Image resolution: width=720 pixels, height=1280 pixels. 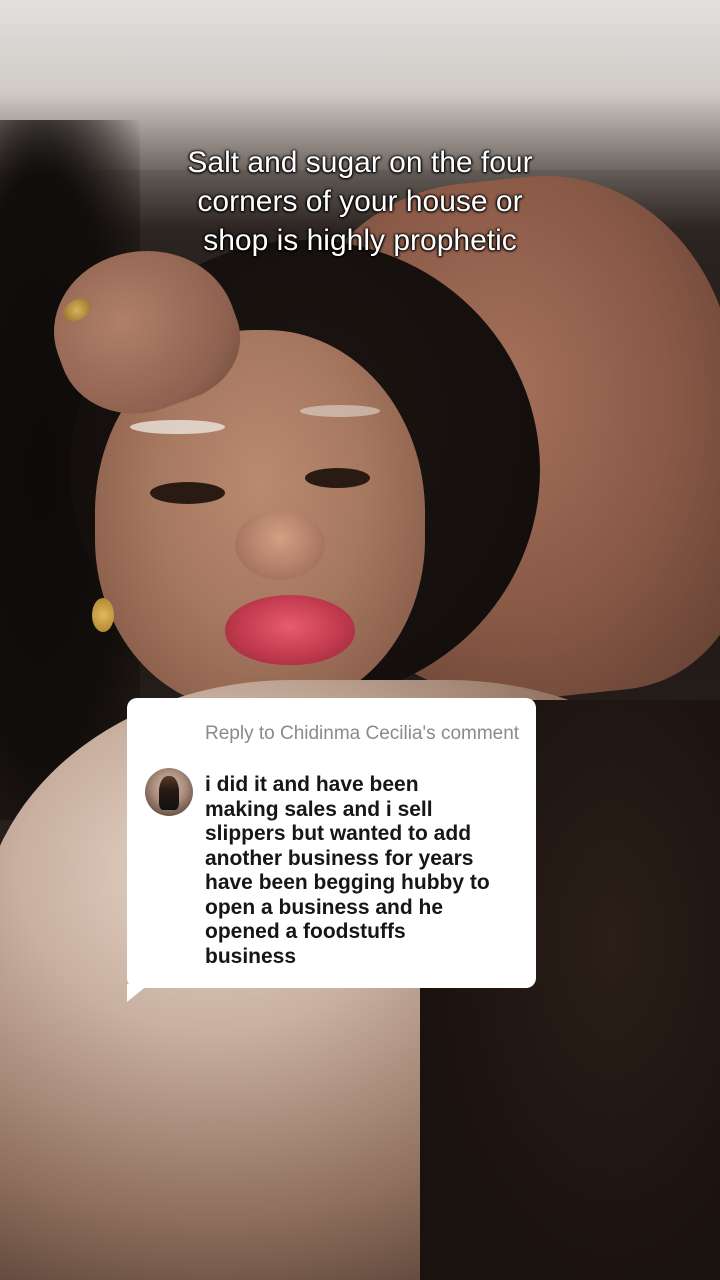 What do you see at coordinates (338, 833) in the screenshot?
I see `comment-line: slippers but wanted to add` at bounding box center [338, 833].